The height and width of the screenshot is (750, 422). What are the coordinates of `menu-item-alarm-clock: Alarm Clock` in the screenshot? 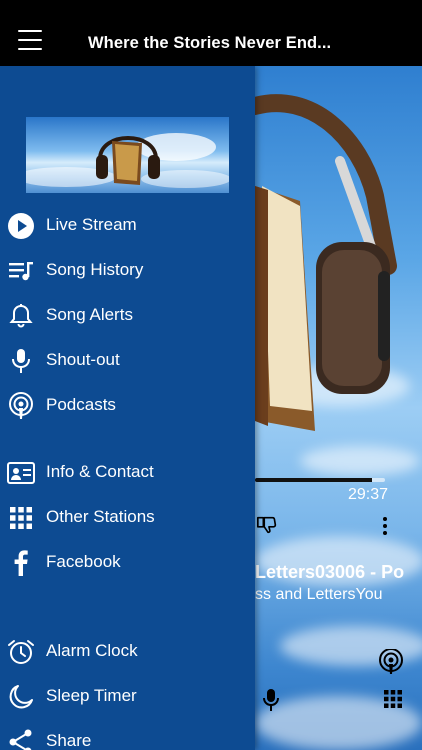 It's located at (127, 651).